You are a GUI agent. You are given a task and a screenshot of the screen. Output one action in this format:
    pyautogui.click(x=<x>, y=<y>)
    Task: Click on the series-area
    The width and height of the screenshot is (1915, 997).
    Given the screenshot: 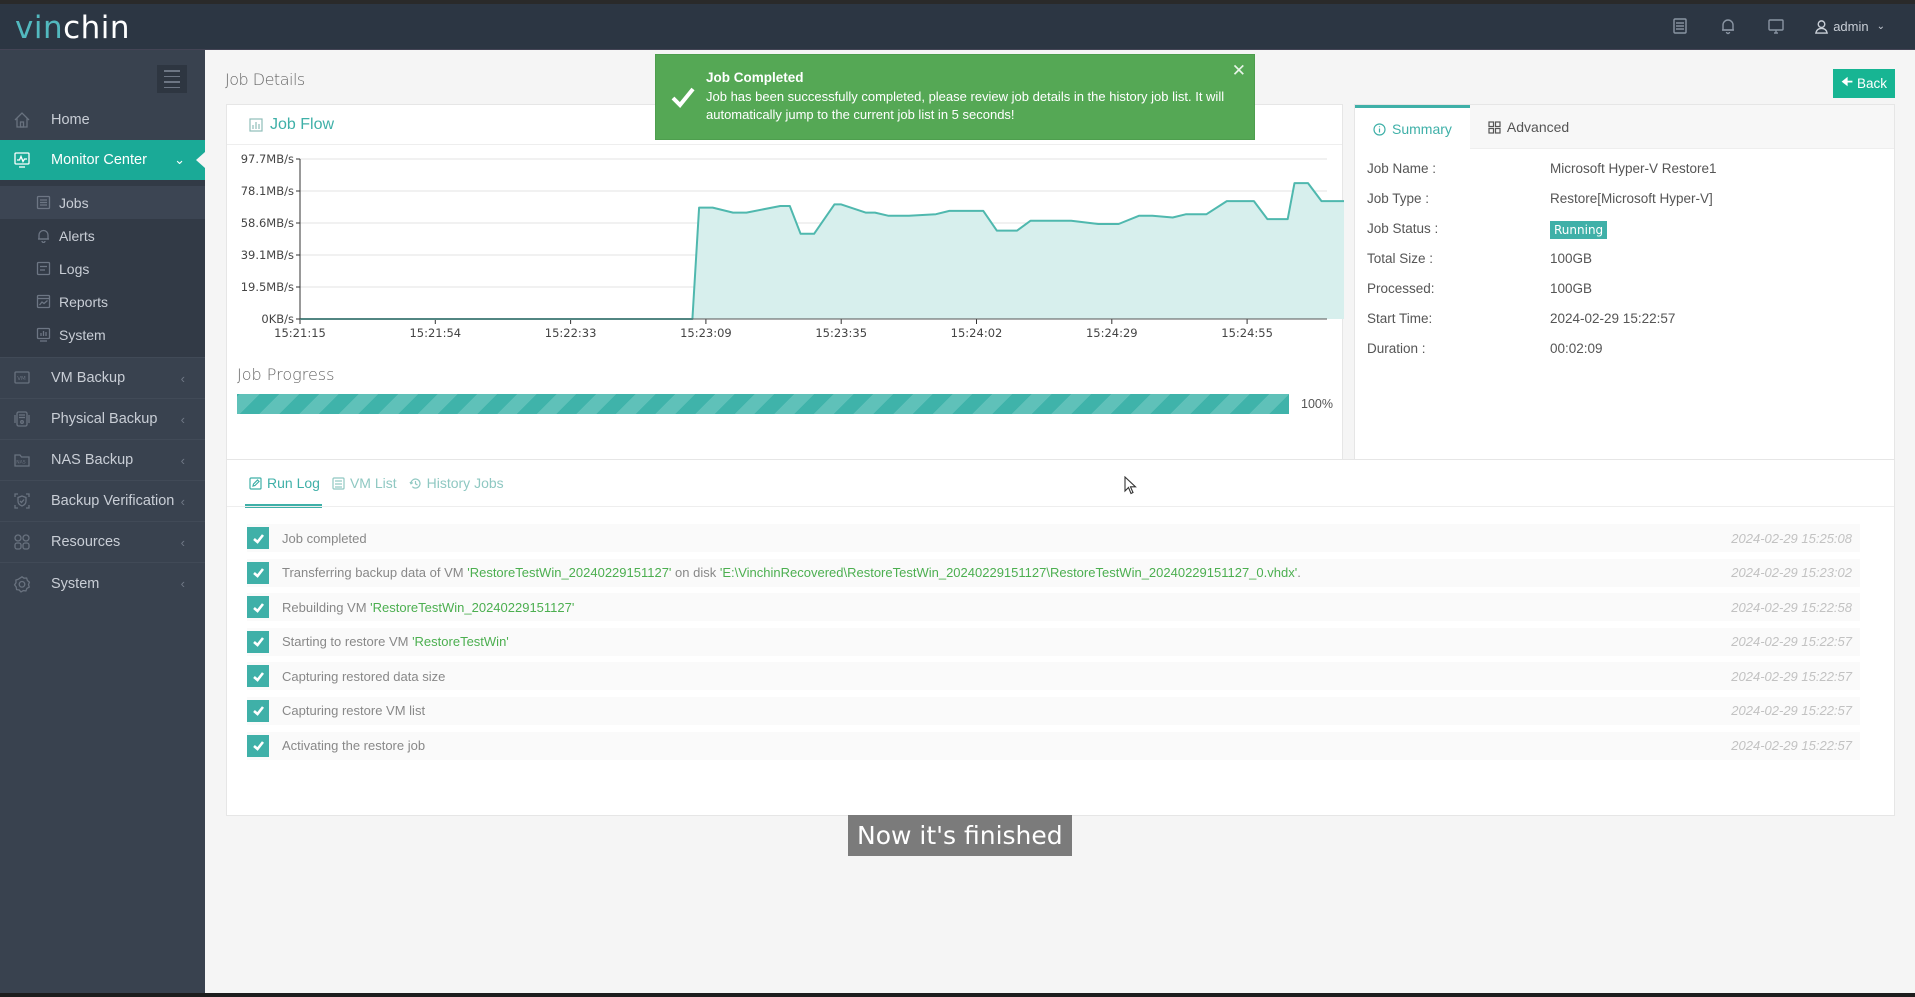 What is the action you would take?
    pyautogui.click(x=822, y=251)
    